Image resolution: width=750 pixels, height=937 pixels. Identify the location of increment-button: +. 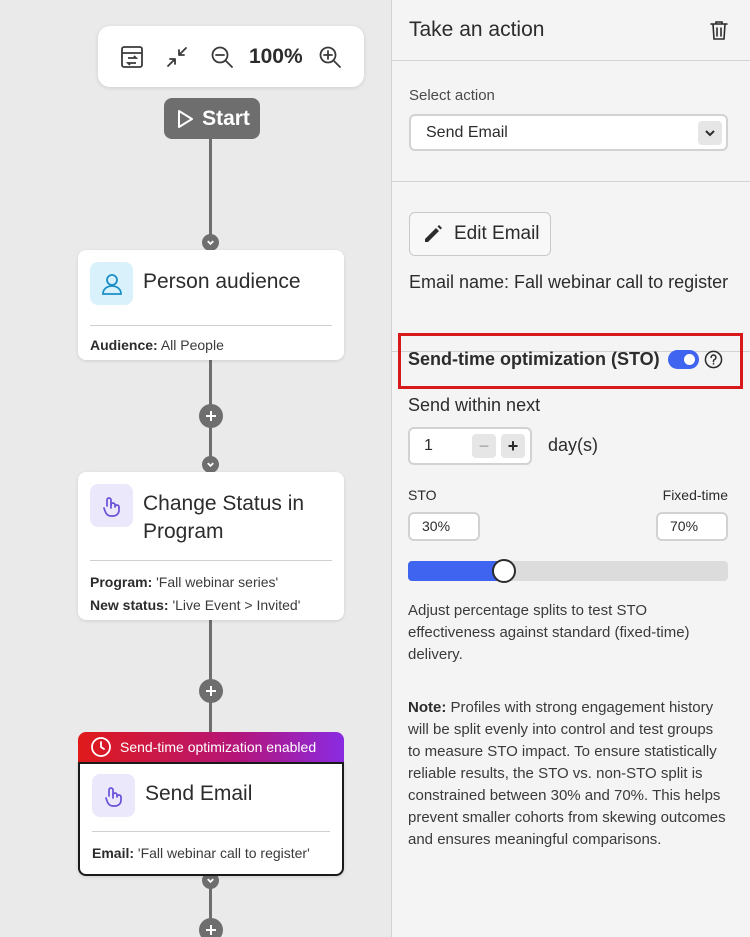
(513, 446).